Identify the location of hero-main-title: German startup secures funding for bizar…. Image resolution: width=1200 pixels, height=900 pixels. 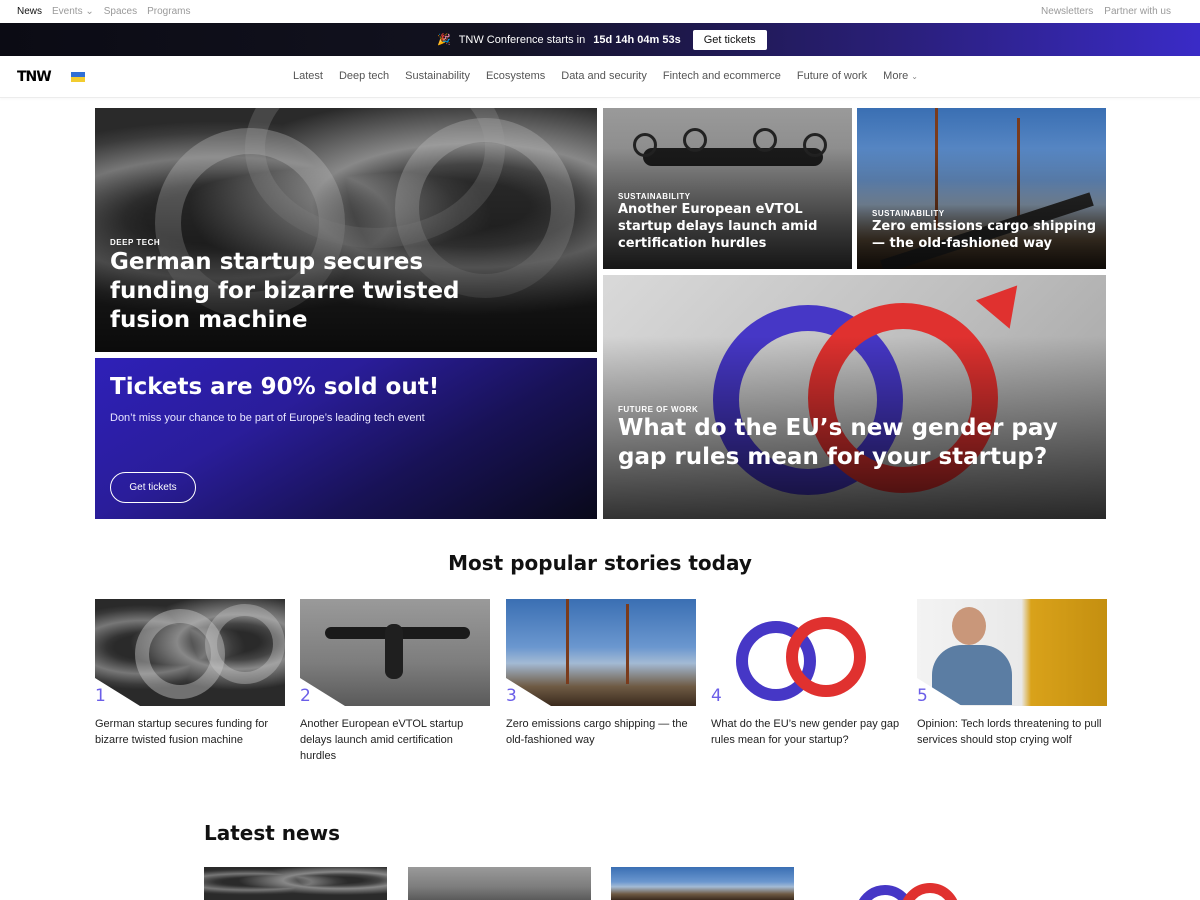
(320, 291).